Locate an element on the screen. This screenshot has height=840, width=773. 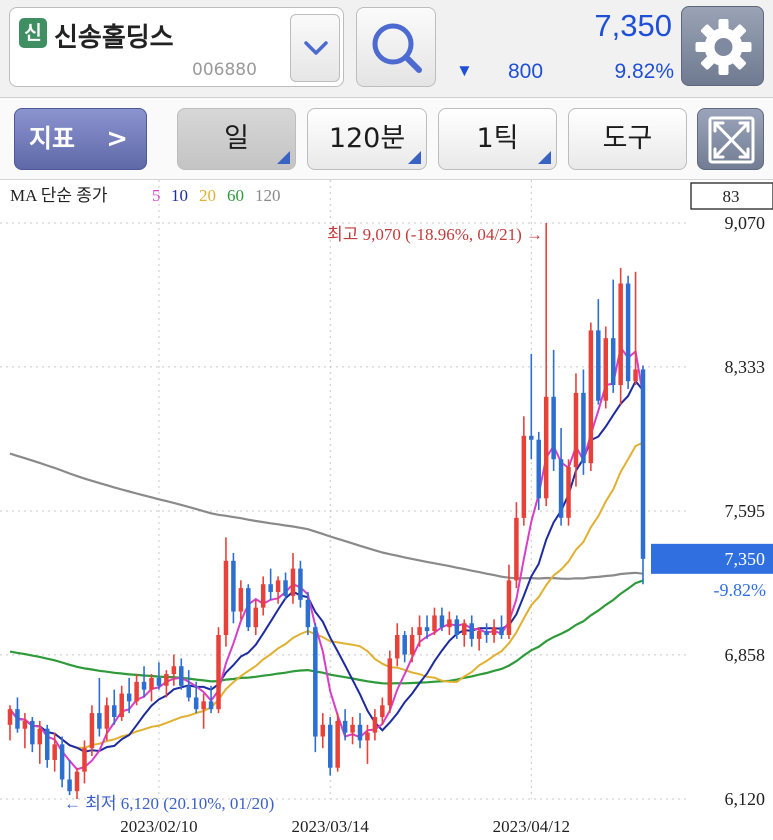
y-tick-label: 8,333 is located at coordinates (745, 367).